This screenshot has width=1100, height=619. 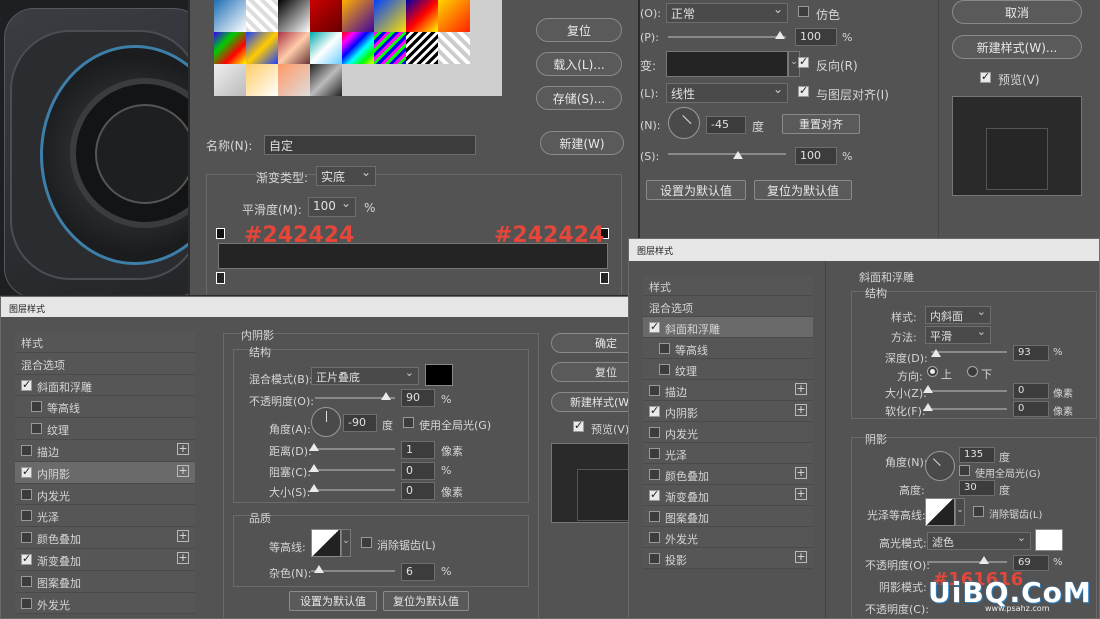 I want to click on bevel-size-slider, so click(x=967, y=391).